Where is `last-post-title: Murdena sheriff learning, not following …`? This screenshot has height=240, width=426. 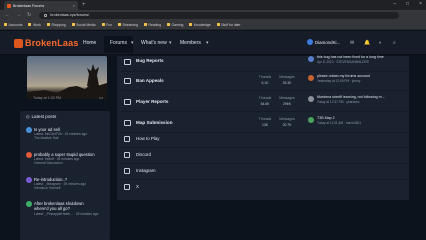 last-post-title: Murdena sheriff learning, not following … is located at coordinates (351, 97).